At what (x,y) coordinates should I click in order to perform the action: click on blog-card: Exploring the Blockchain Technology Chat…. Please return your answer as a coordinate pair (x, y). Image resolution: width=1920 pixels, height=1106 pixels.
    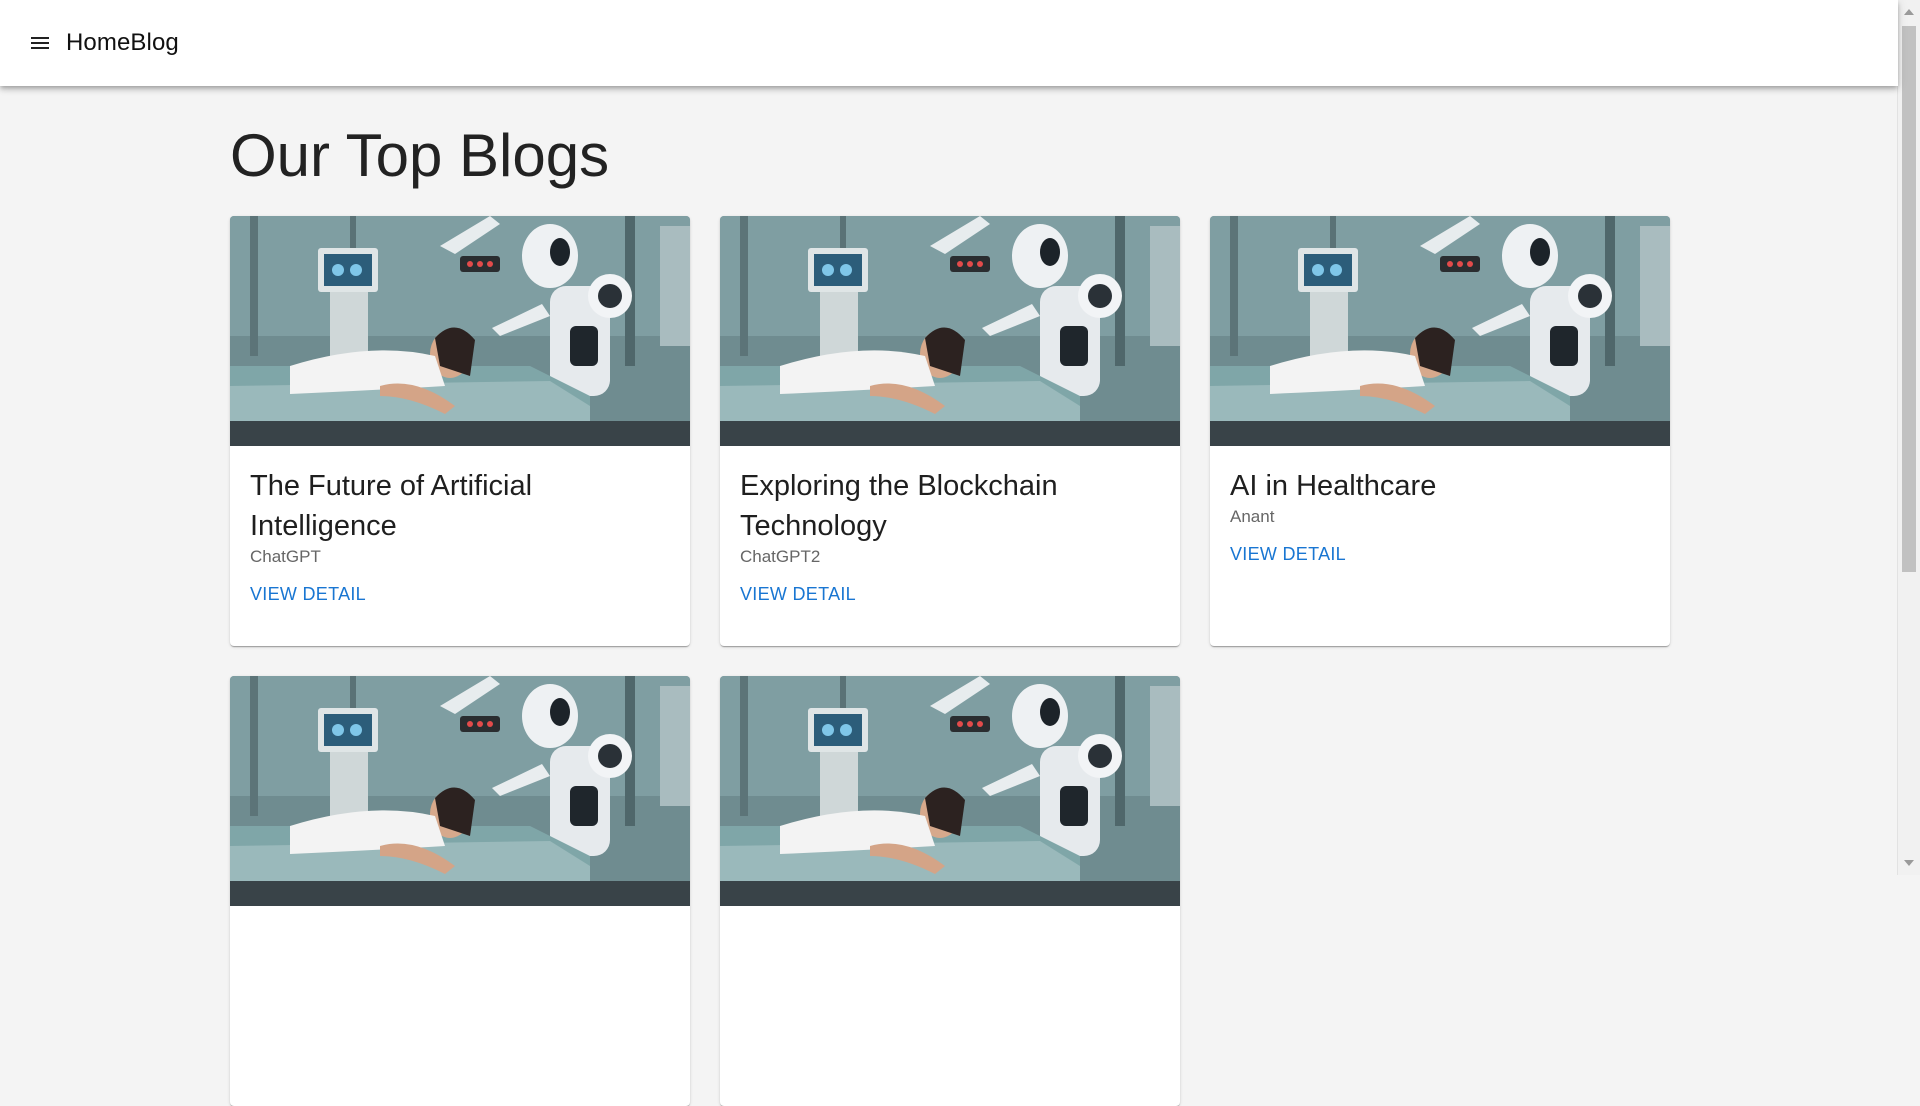
    Looking at the image, I should click on (950, 431).